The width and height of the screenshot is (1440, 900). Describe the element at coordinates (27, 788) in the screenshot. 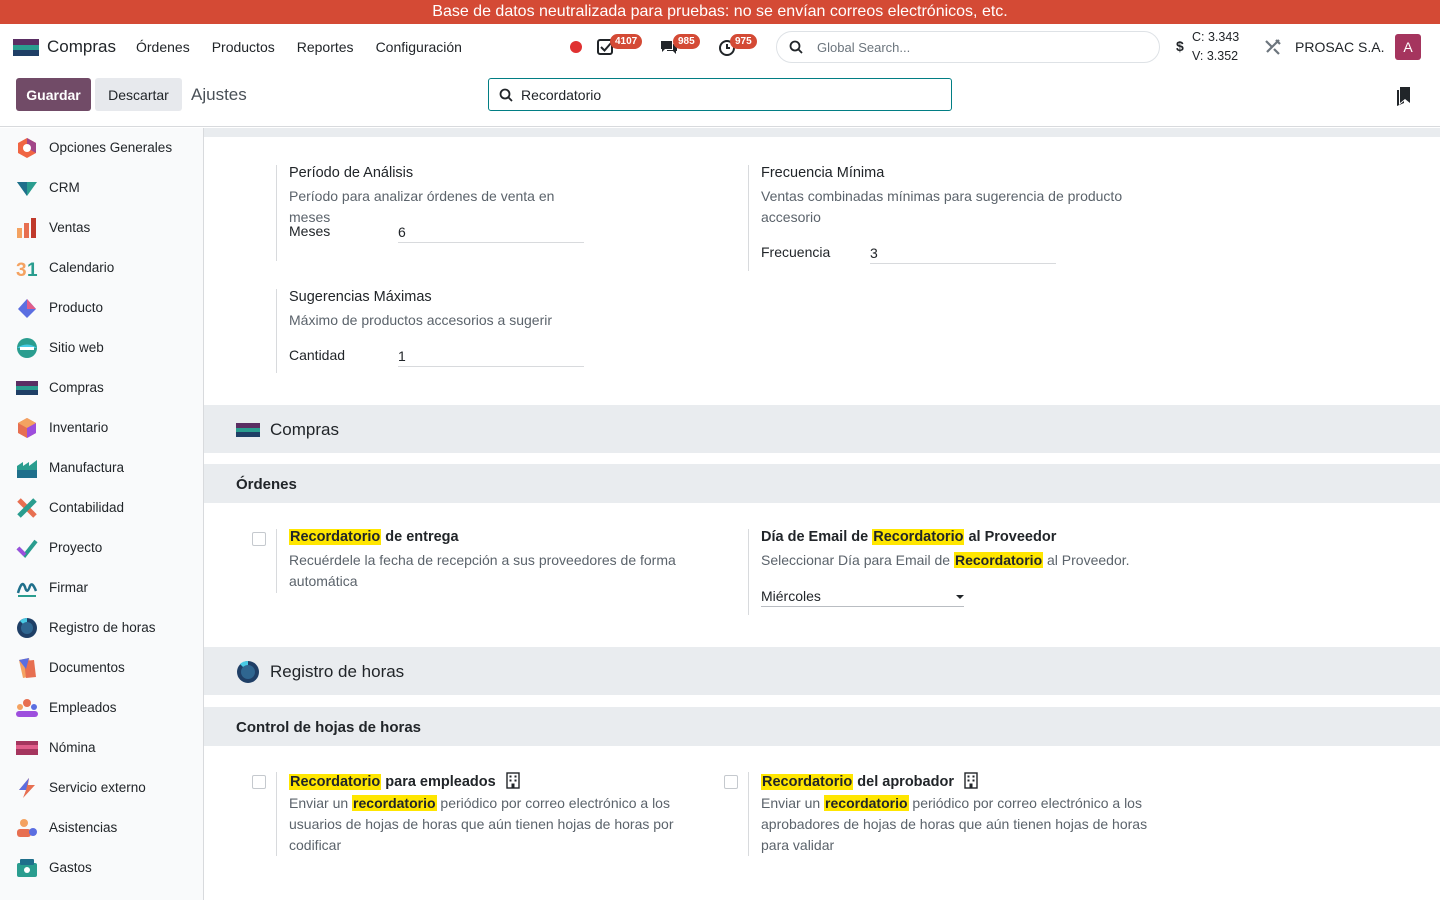

I see `field-service-app-icon` at that location.